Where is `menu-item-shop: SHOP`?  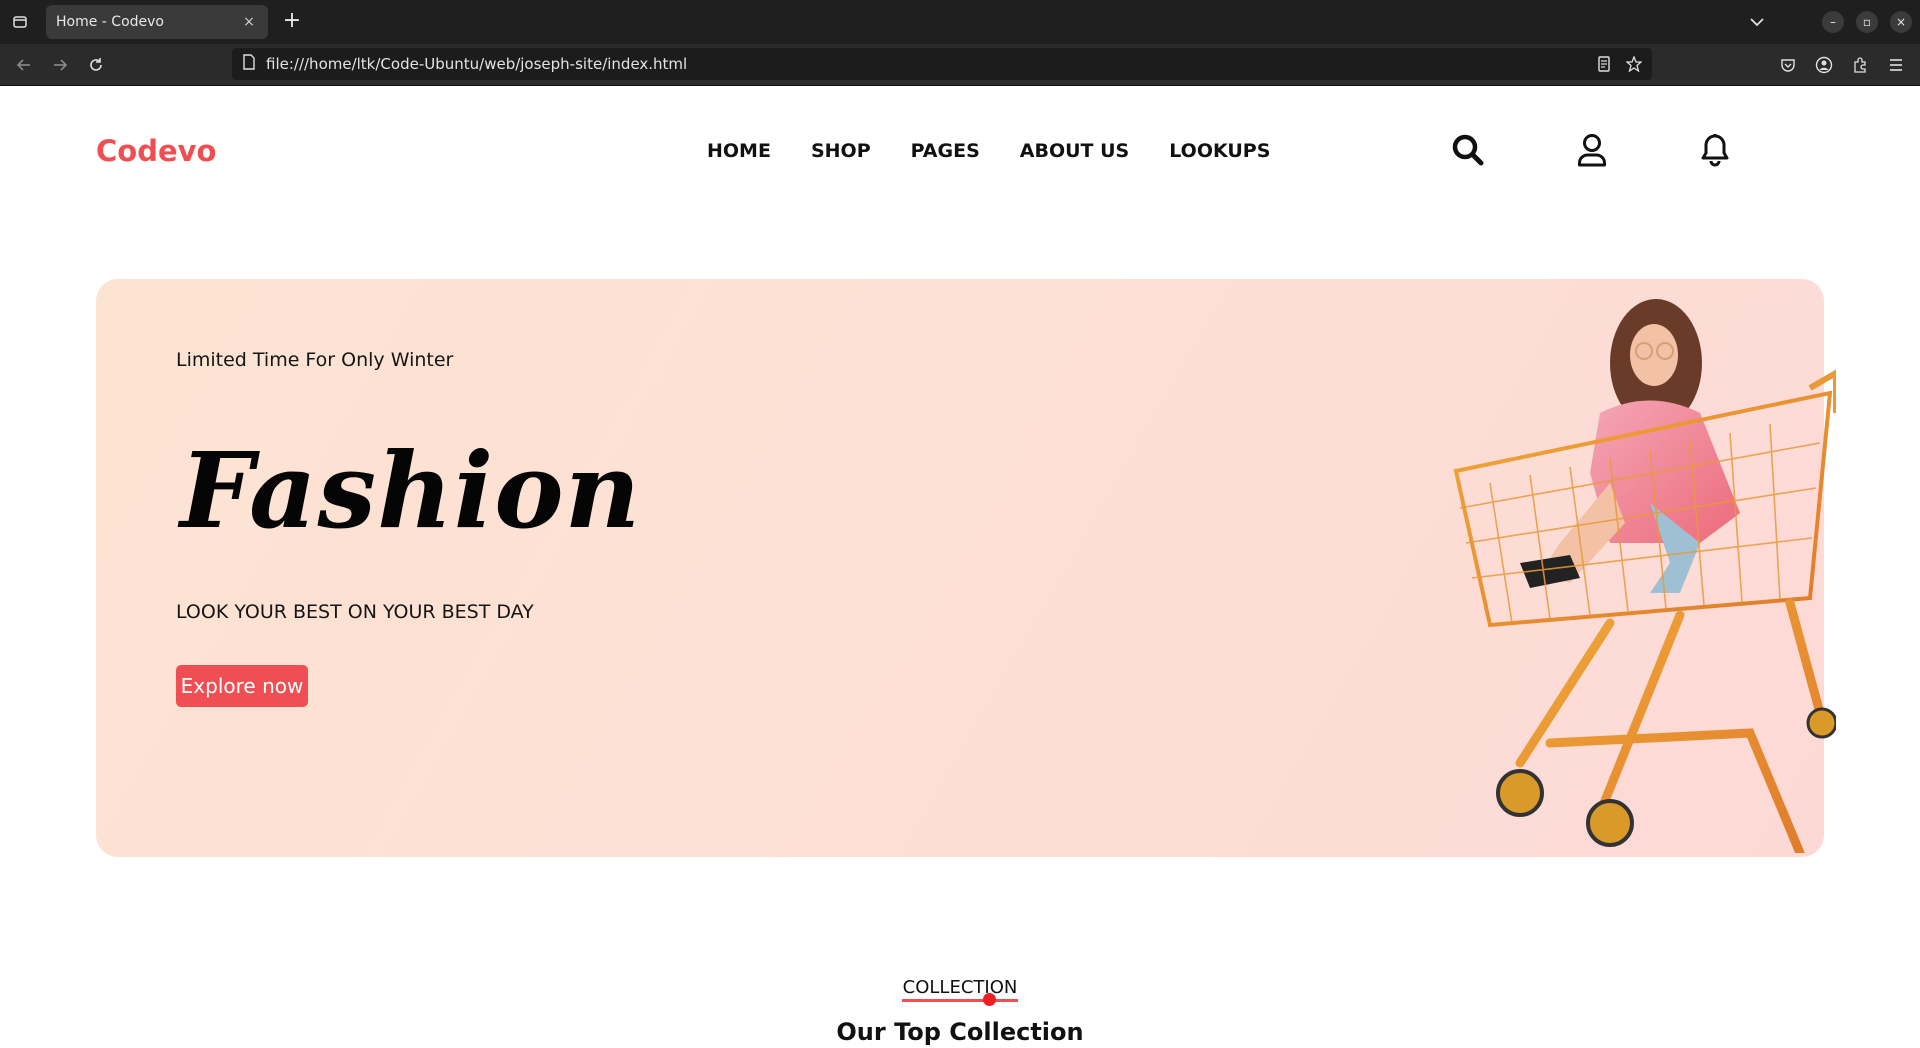
menu-item-shop: SHOP is located at coordinates (841, 151).